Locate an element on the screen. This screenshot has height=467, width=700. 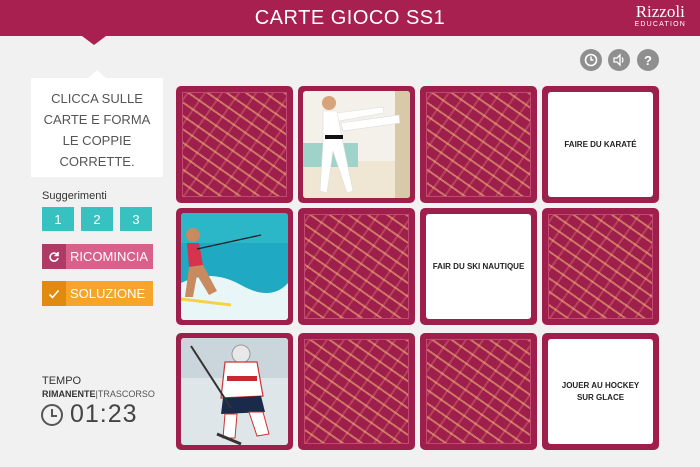
card-waterski-photo is located at coordinates (234, 266).